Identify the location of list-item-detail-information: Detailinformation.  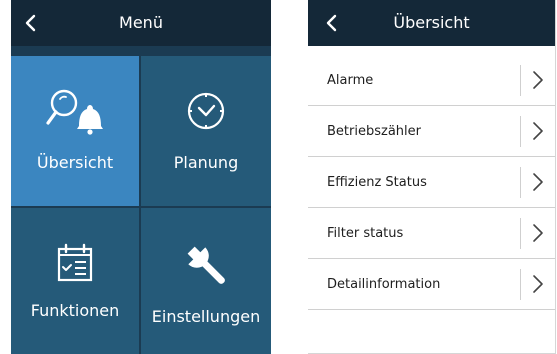
(431, 284).